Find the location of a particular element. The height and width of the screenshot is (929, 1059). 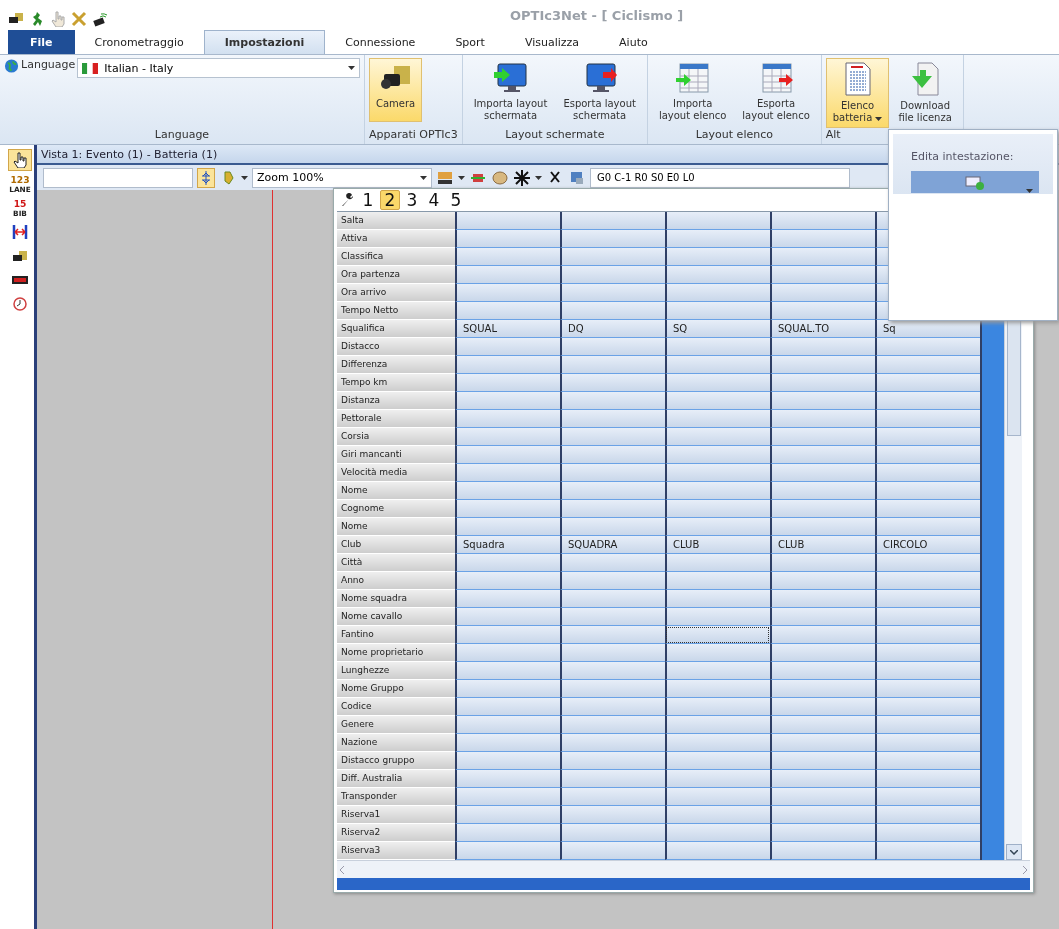

ribbon-button: Elenco batteria is located at coordinates (857, 93).